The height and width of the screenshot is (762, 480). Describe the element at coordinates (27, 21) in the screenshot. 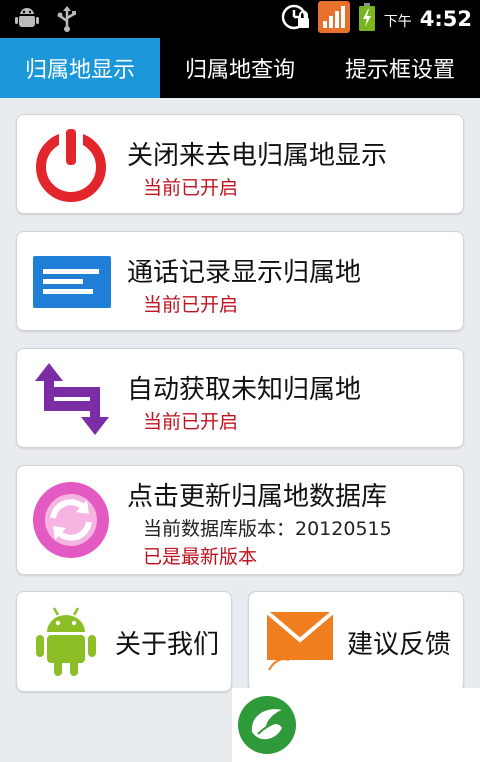

I see `android-debug-icon` at that location.